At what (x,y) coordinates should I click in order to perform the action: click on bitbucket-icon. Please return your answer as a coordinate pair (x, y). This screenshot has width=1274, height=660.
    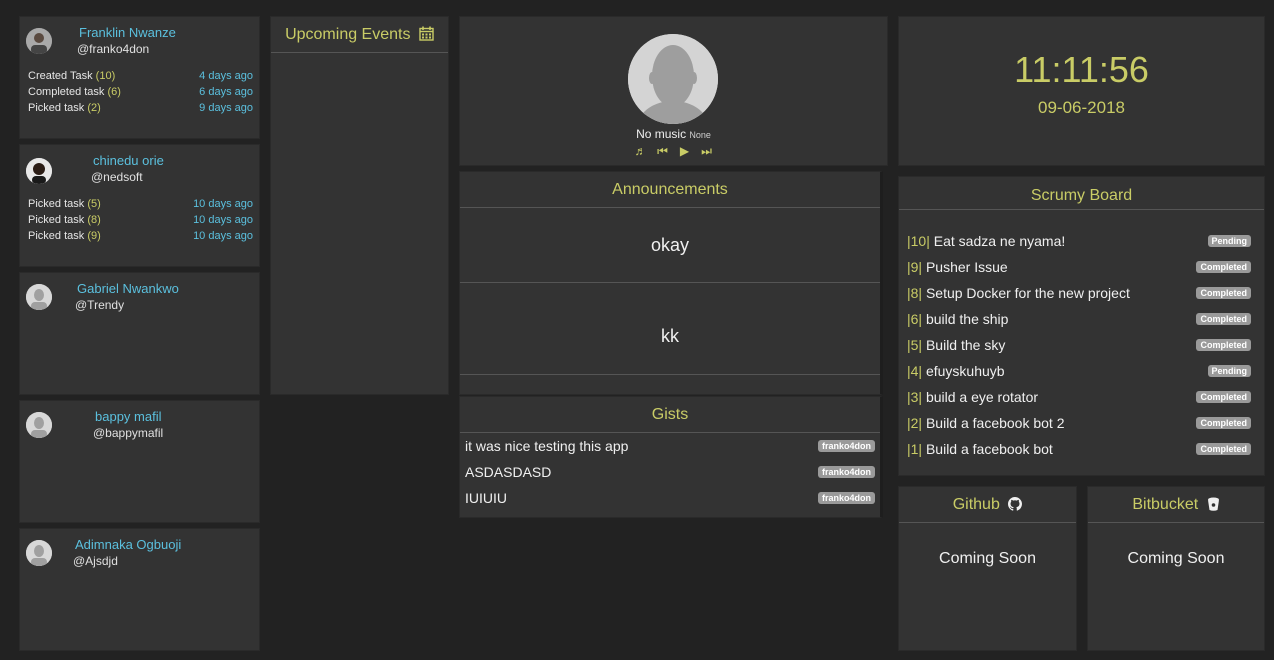
    Looking at the image, I should click on (1213, 506).